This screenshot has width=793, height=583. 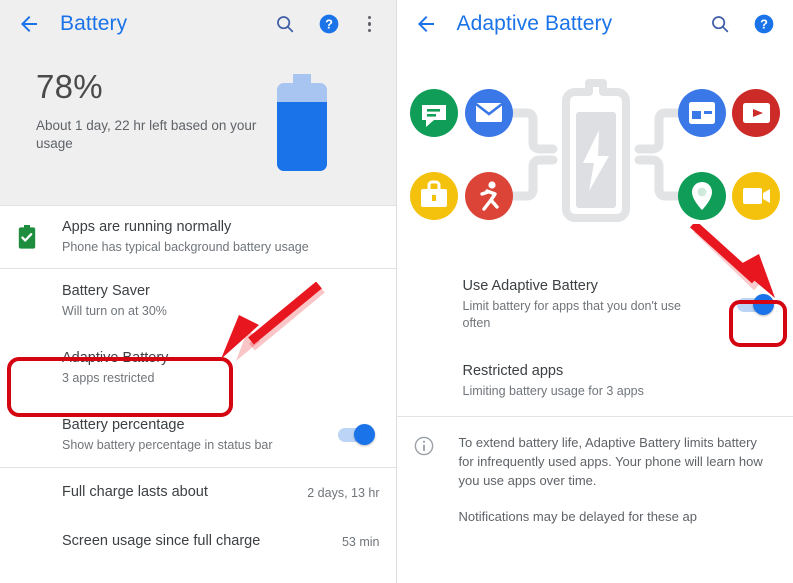 I want to click on row-subtitle: 3 apps restricted, so click(x=108, y=378).